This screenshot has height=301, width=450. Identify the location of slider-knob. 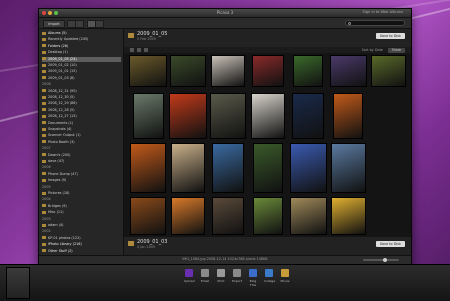
(385, 260).